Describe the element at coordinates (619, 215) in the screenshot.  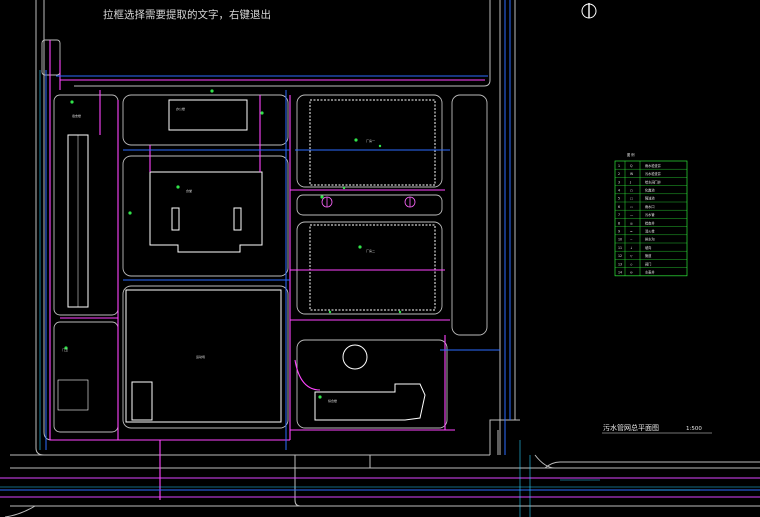
I see `legend-row-number: 7` at that location.